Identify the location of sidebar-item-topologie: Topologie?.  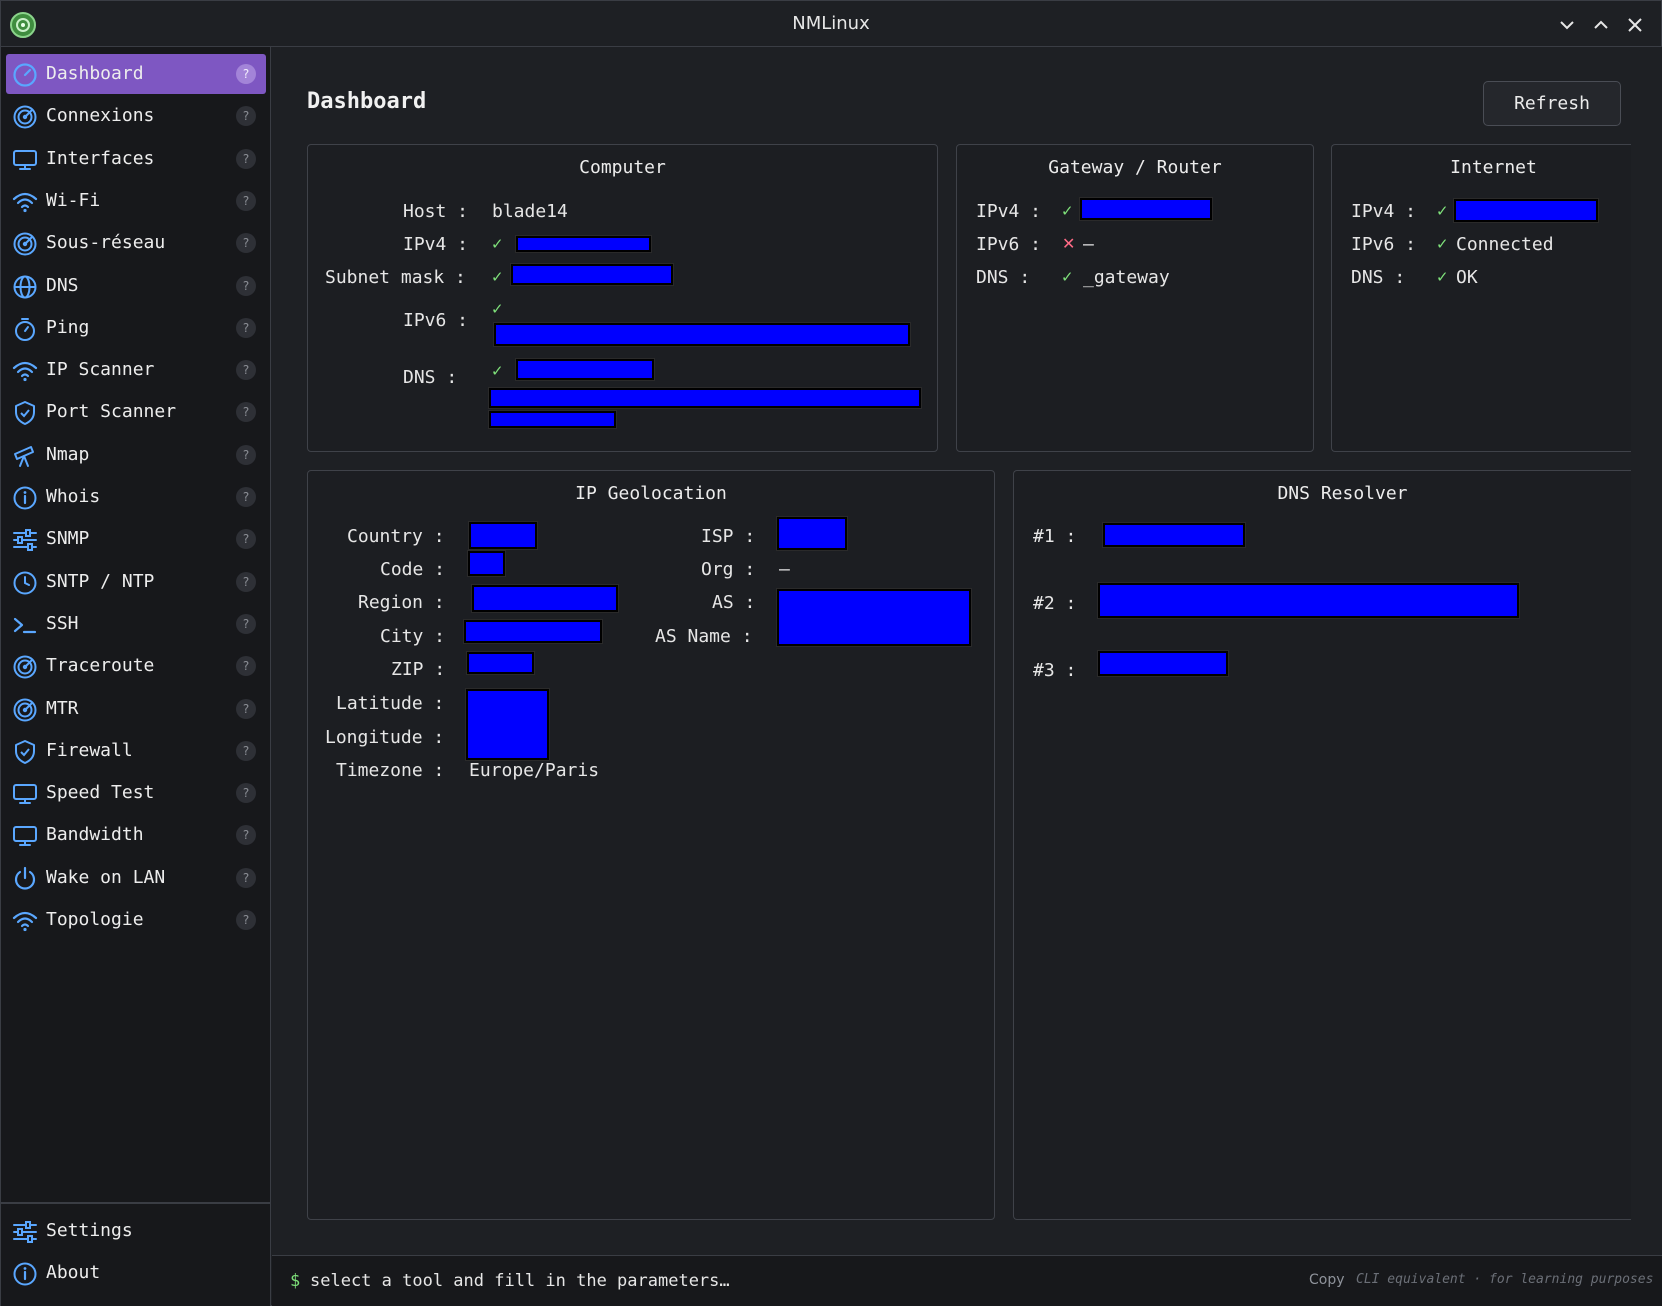
(136, 920).